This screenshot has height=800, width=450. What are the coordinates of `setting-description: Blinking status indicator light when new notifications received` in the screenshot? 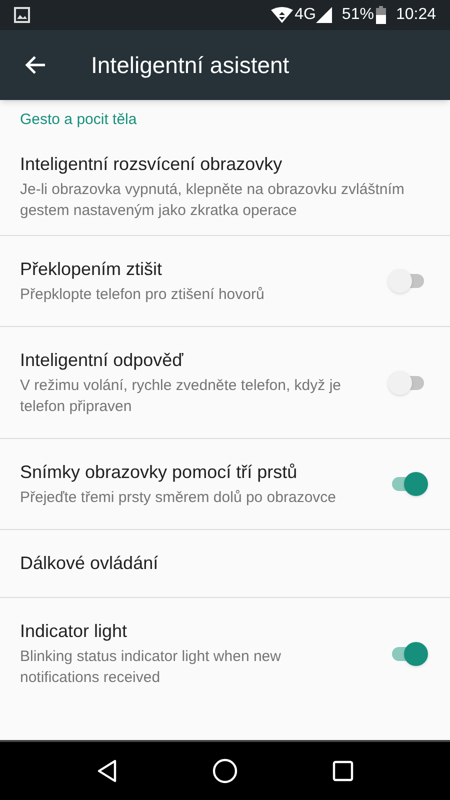 It's located at (151, 667).